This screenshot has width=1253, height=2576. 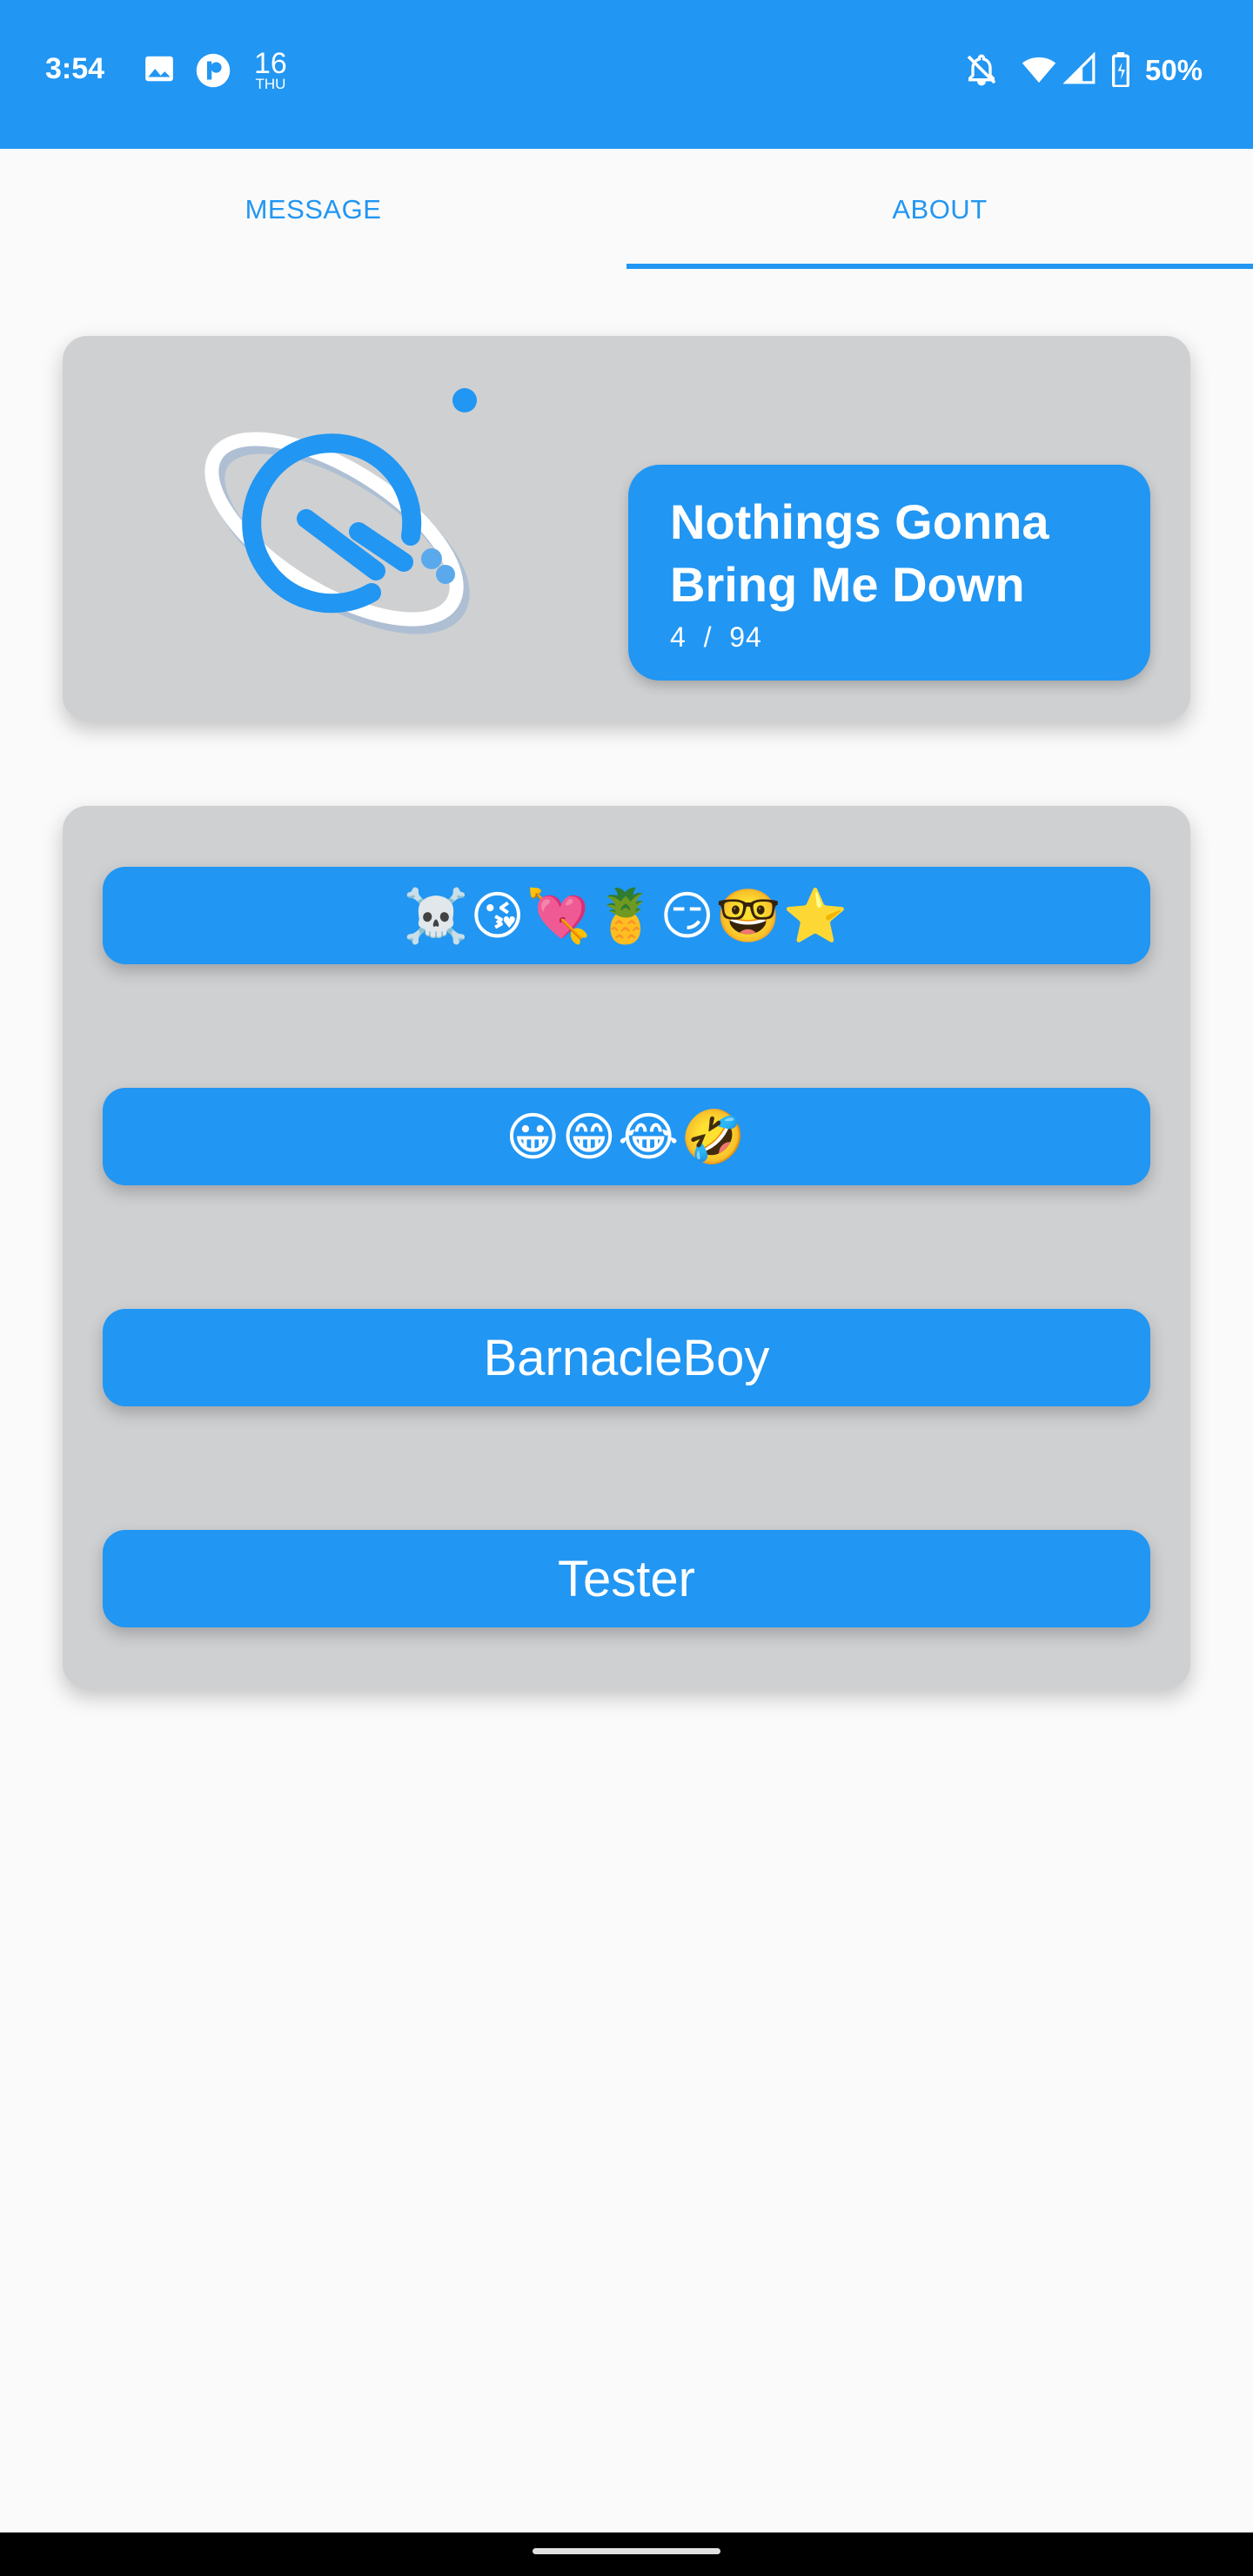 I want to click on status-date-day: 16, so click(x=270, y=63).